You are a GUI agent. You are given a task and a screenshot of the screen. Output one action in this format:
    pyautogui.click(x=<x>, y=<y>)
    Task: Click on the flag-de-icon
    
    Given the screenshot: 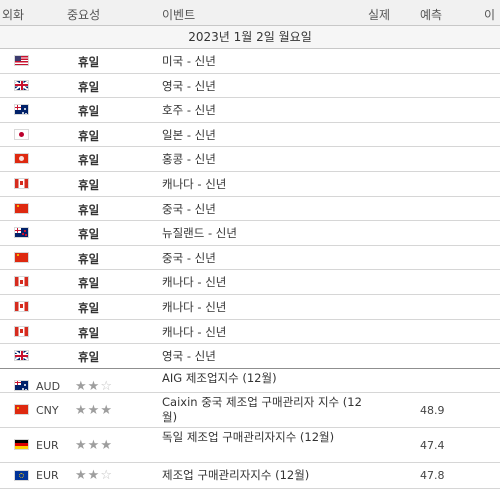 What is the action you would take?
    pyautogui.click(x=21, y=445)
    